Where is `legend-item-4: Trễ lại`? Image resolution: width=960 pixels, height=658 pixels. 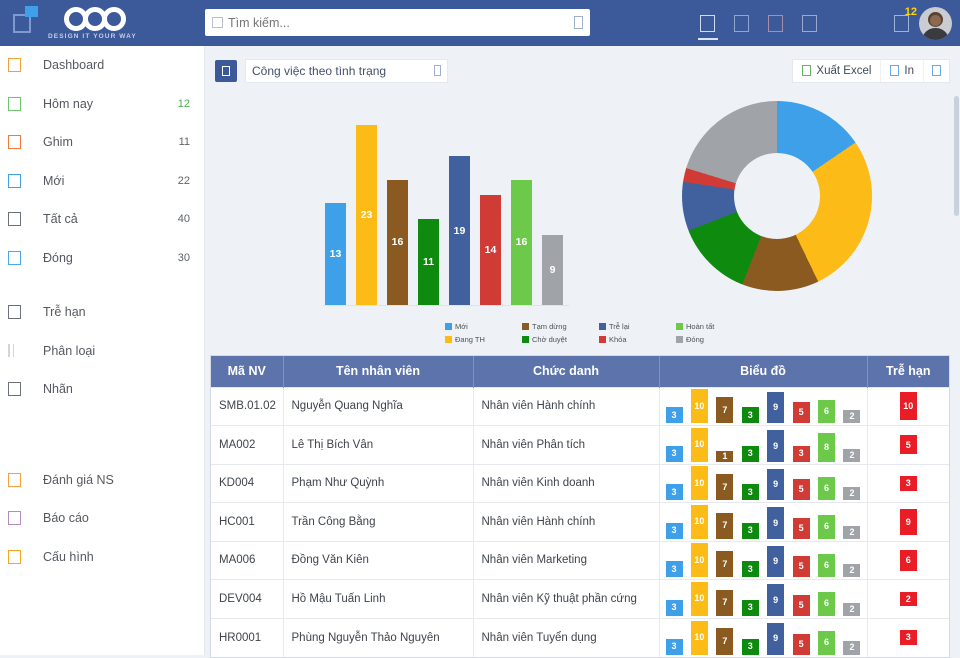 legend-item-4: Trễ lại is located at coordinates (633, 326).